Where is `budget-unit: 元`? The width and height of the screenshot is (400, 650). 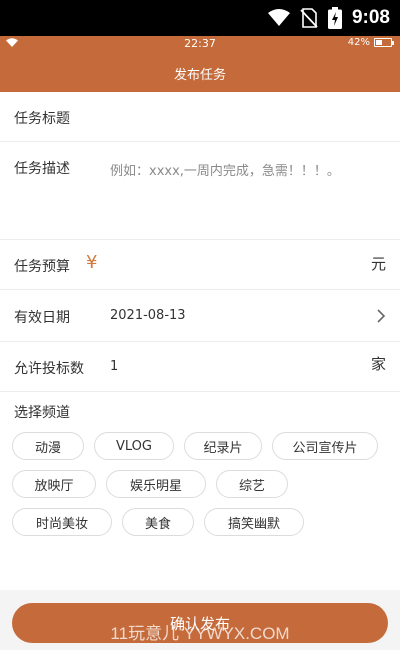
budget-unit: 元 is located at coordinates (378, 264).